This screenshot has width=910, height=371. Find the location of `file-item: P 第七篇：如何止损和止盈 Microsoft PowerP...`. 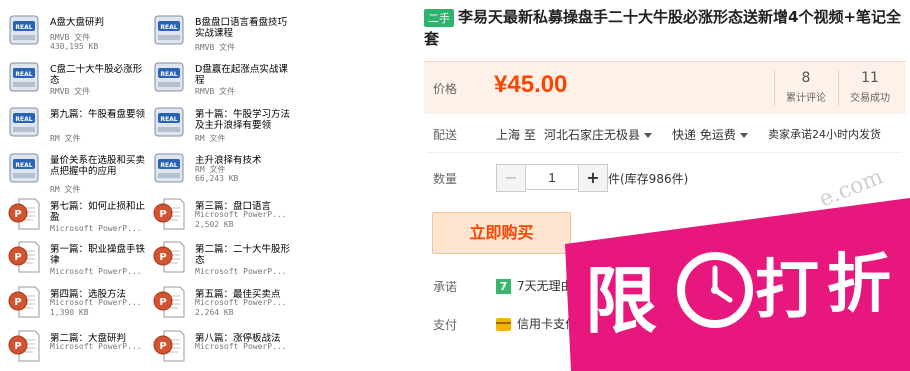

file-item: P 第七篇：如何止损和止盈 Microsoft PowerP... is located at coordinates (74, 214).